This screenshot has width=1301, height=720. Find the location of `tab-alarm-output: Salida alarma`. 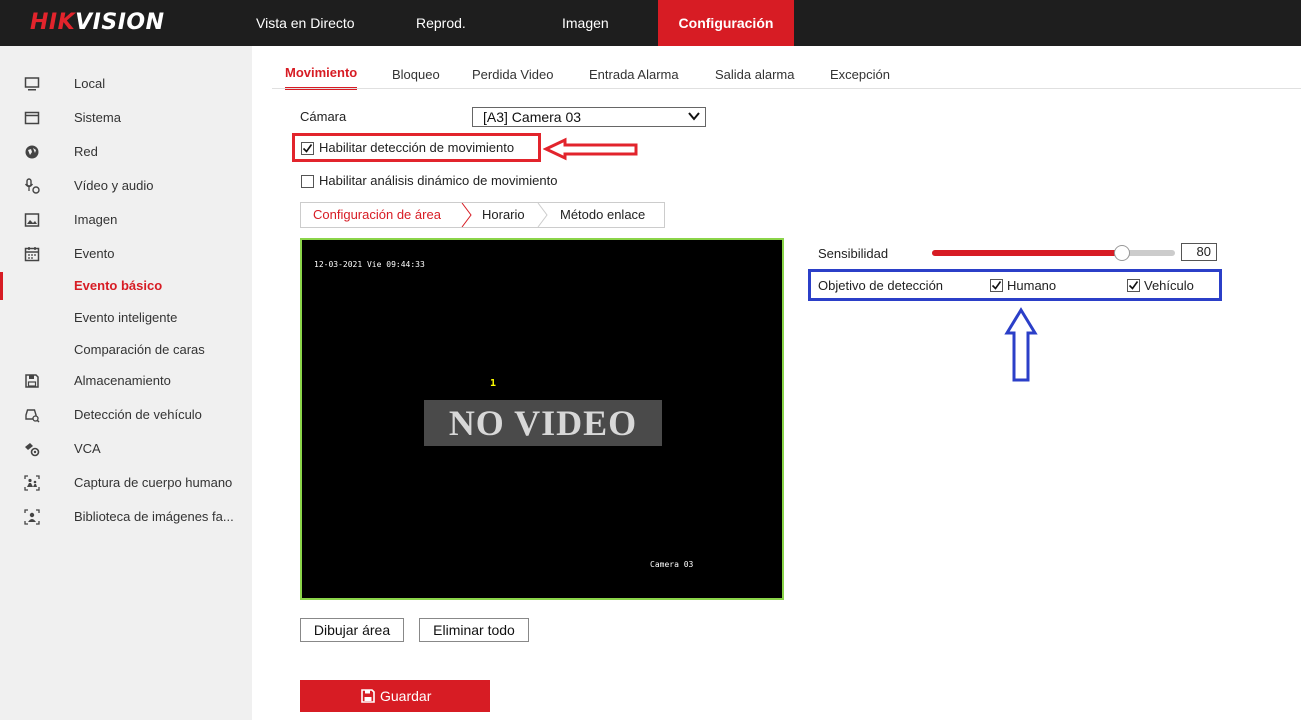

tab-alarm-output: Salida alarma is located at coordinates (755, 75).